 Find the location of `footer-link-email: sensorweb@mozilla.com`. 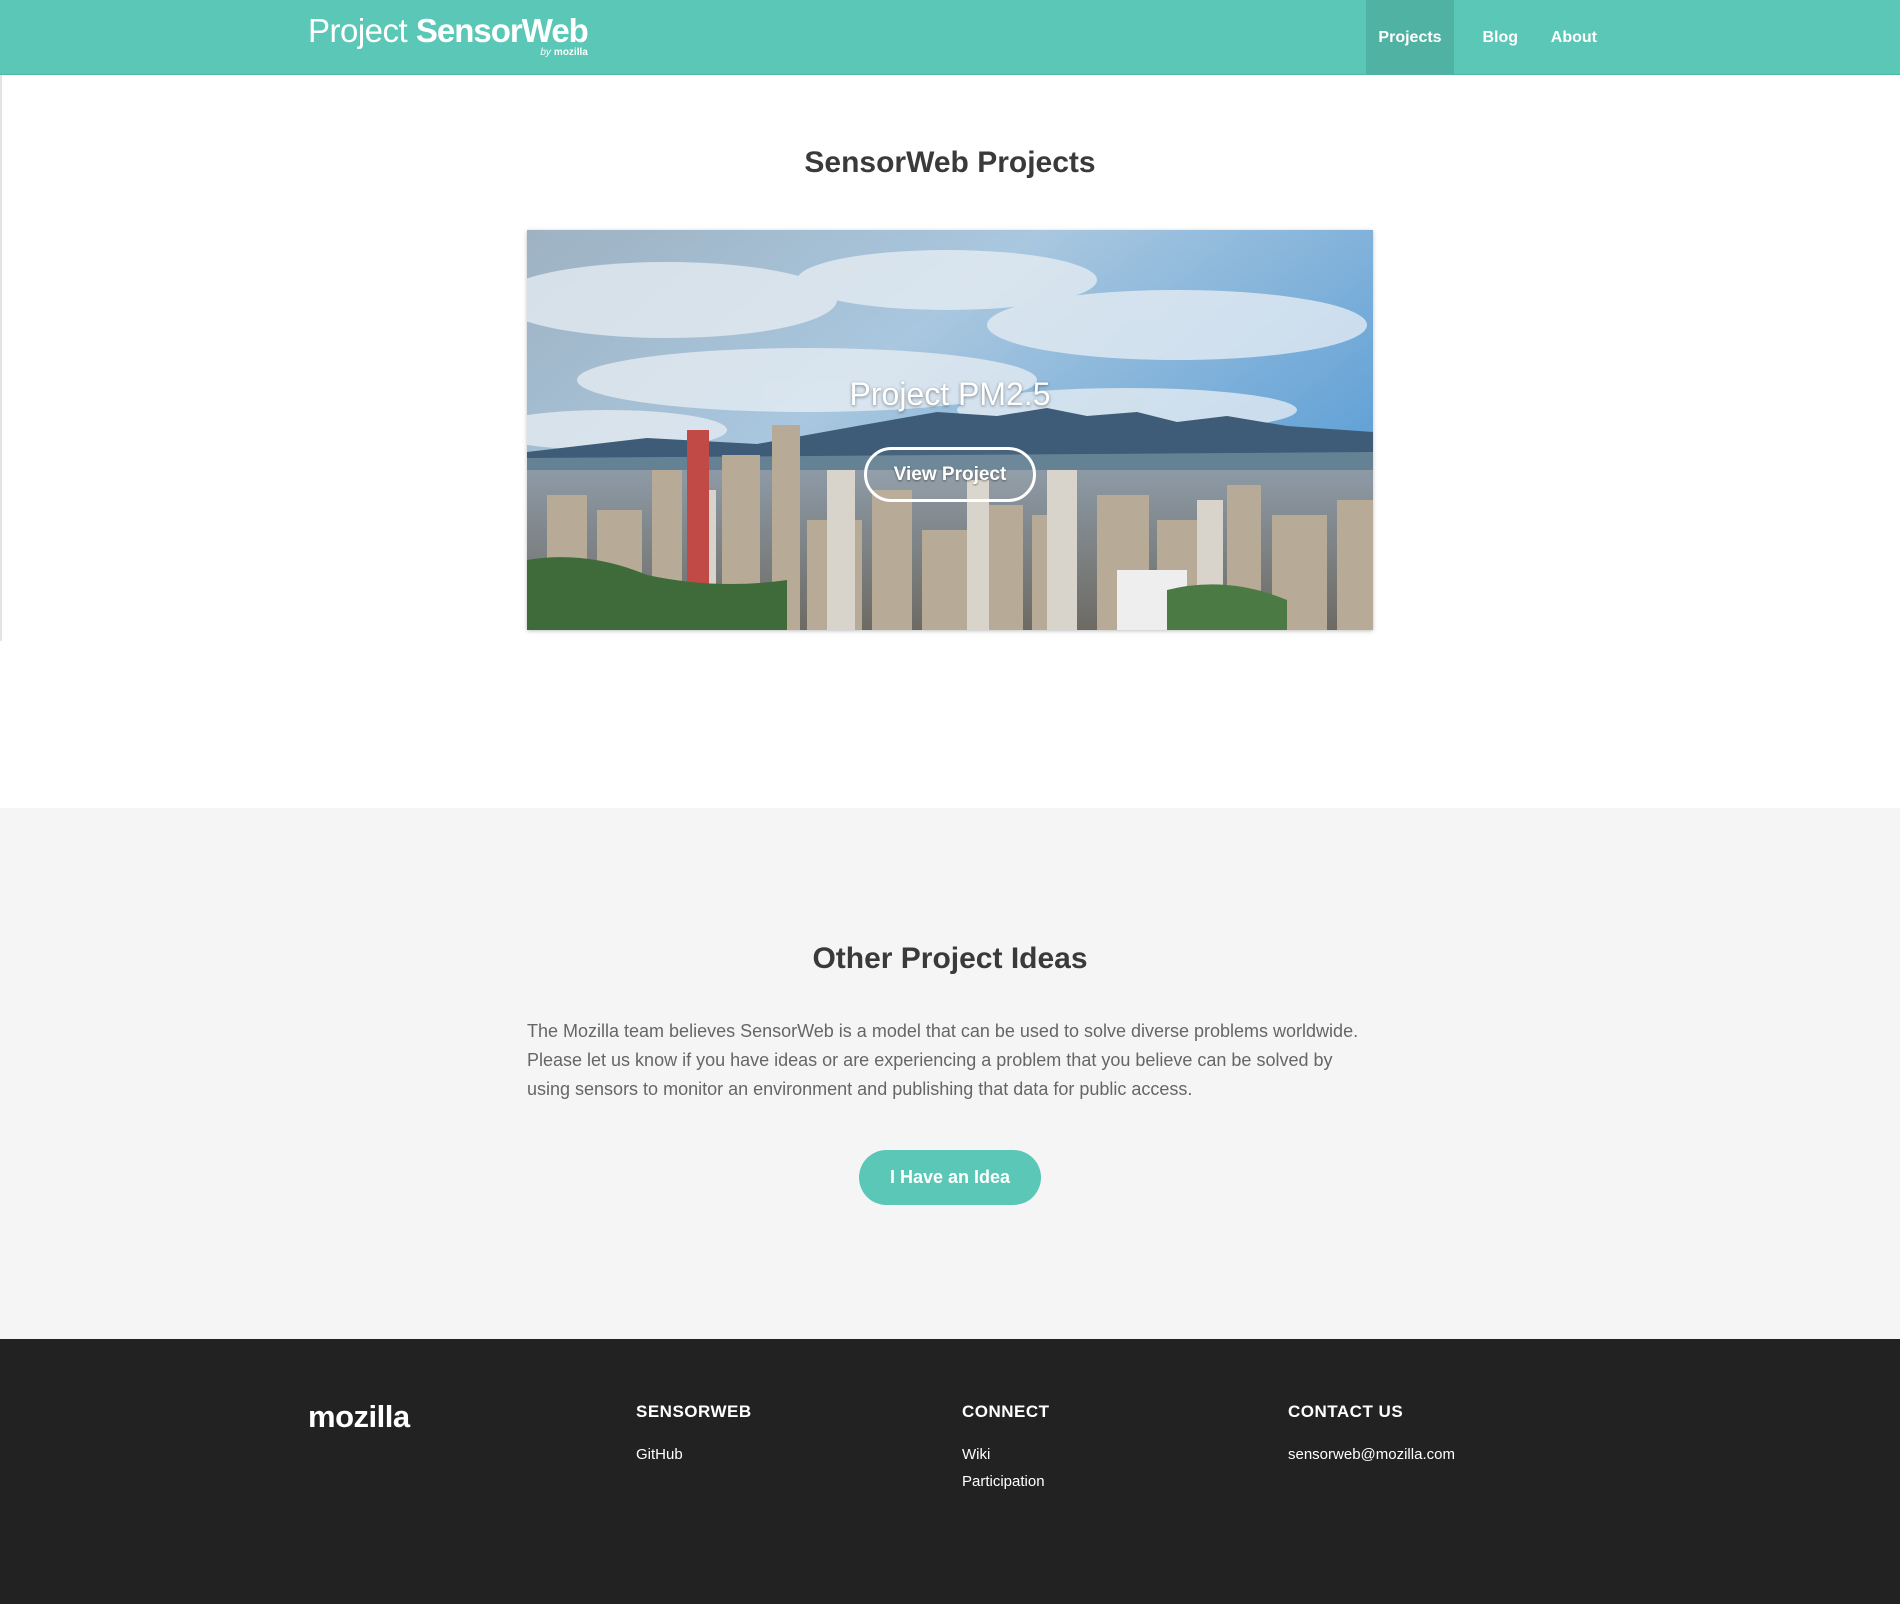

footer-link-email: sensorweb@mozilla.com is located at coordinates (1371, 1454).